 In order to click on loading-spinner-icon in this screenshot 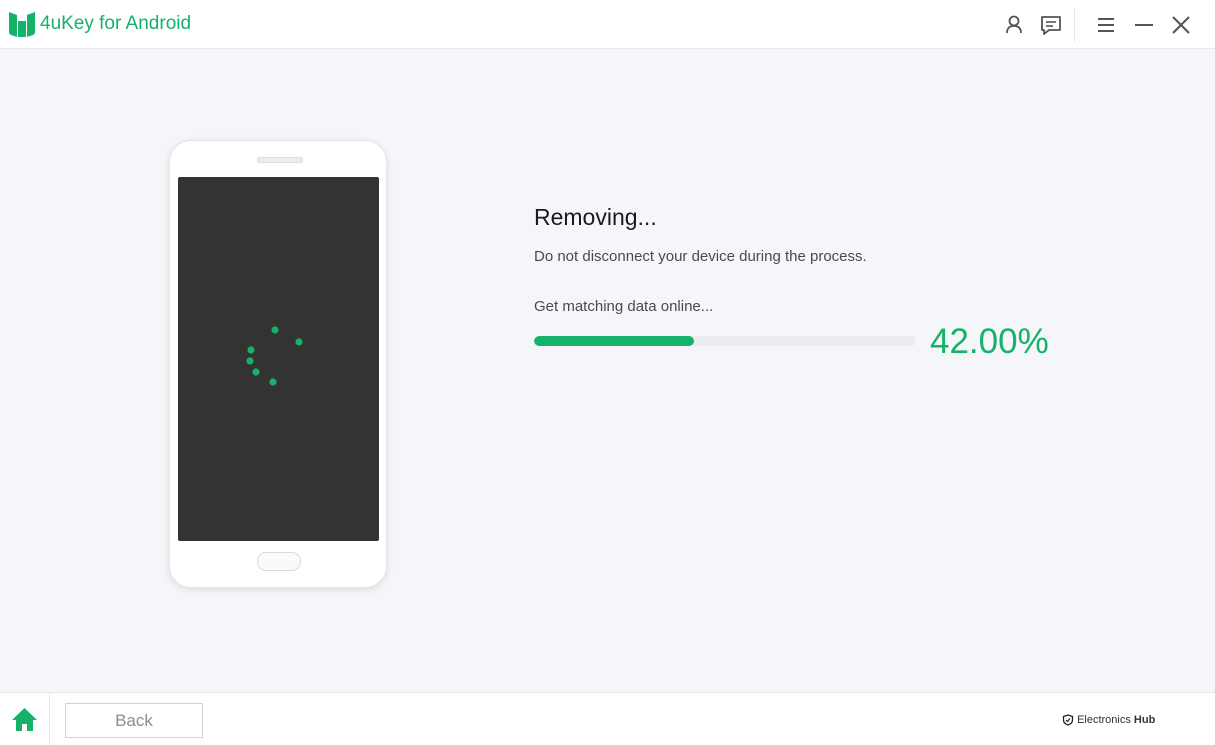, I will do `click(274, 356)`.